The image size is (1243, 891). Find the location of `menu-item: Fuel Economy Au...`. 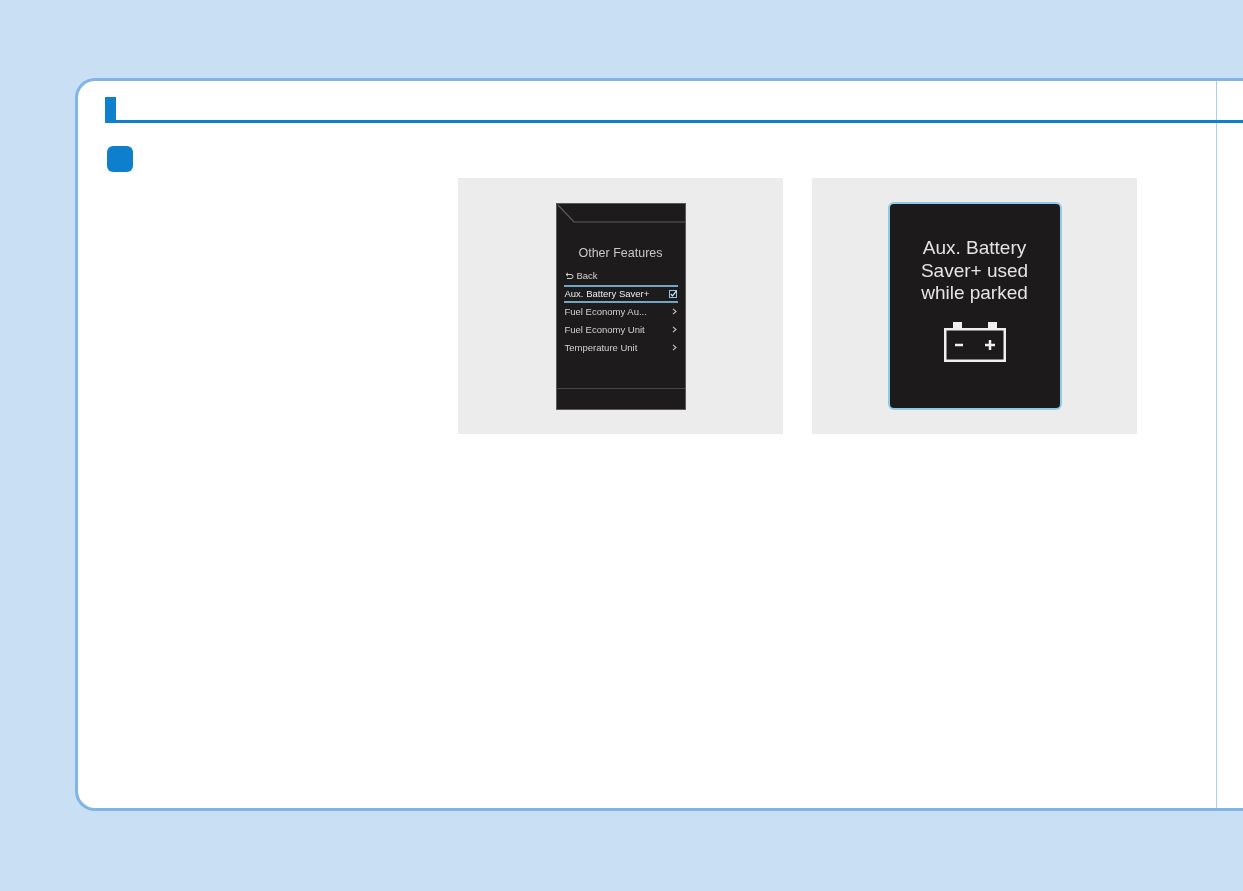

menu-item: Fuel Economy Au... is located at coordinates (620, 311).